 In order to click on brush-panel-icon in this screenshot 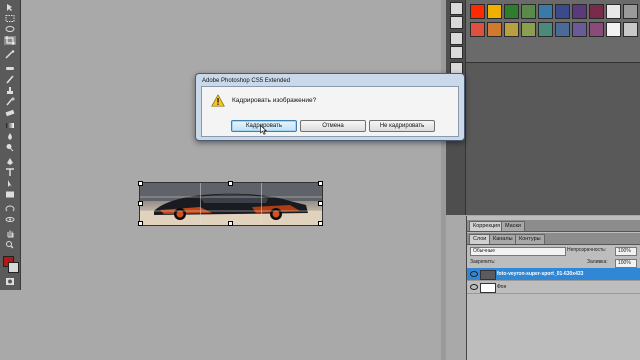, I will do `click(456, 38)`.